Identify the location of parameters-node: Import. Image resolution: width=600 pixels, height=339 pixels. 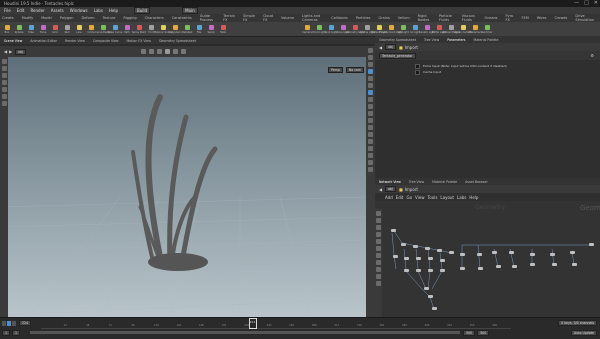
(411, 47).